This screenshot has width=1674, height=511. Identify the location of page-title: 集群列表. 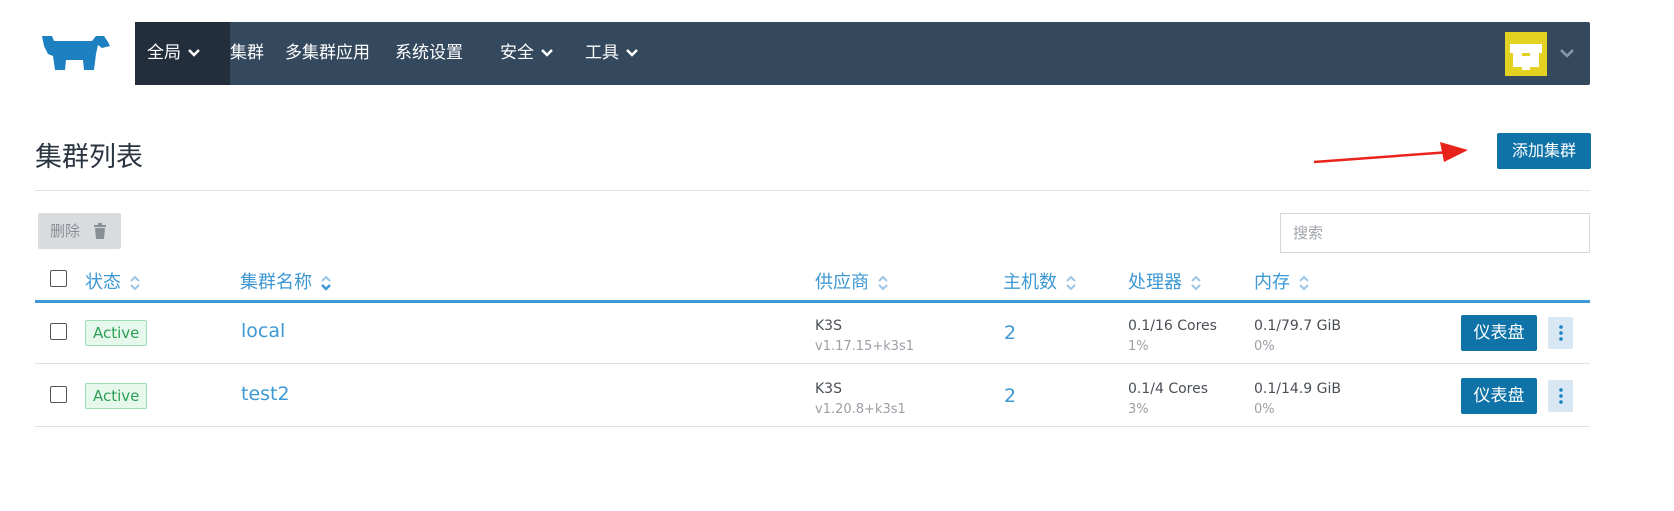
(89, 157).